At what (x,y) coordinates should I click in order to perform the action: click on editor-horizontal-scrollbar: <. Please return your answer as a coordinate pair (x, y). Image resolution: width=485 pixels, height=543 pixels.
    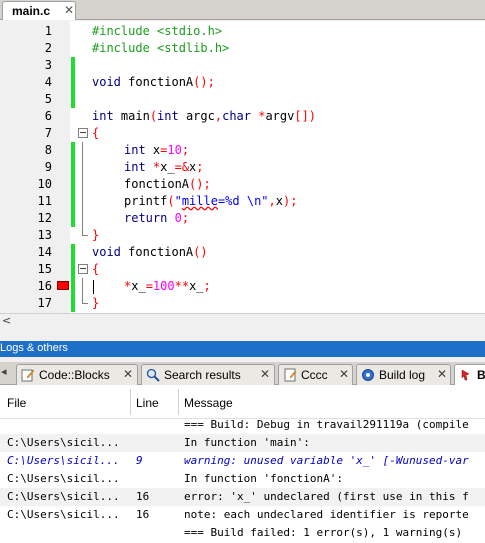
    Looking at the image, I should click on (242, 320).